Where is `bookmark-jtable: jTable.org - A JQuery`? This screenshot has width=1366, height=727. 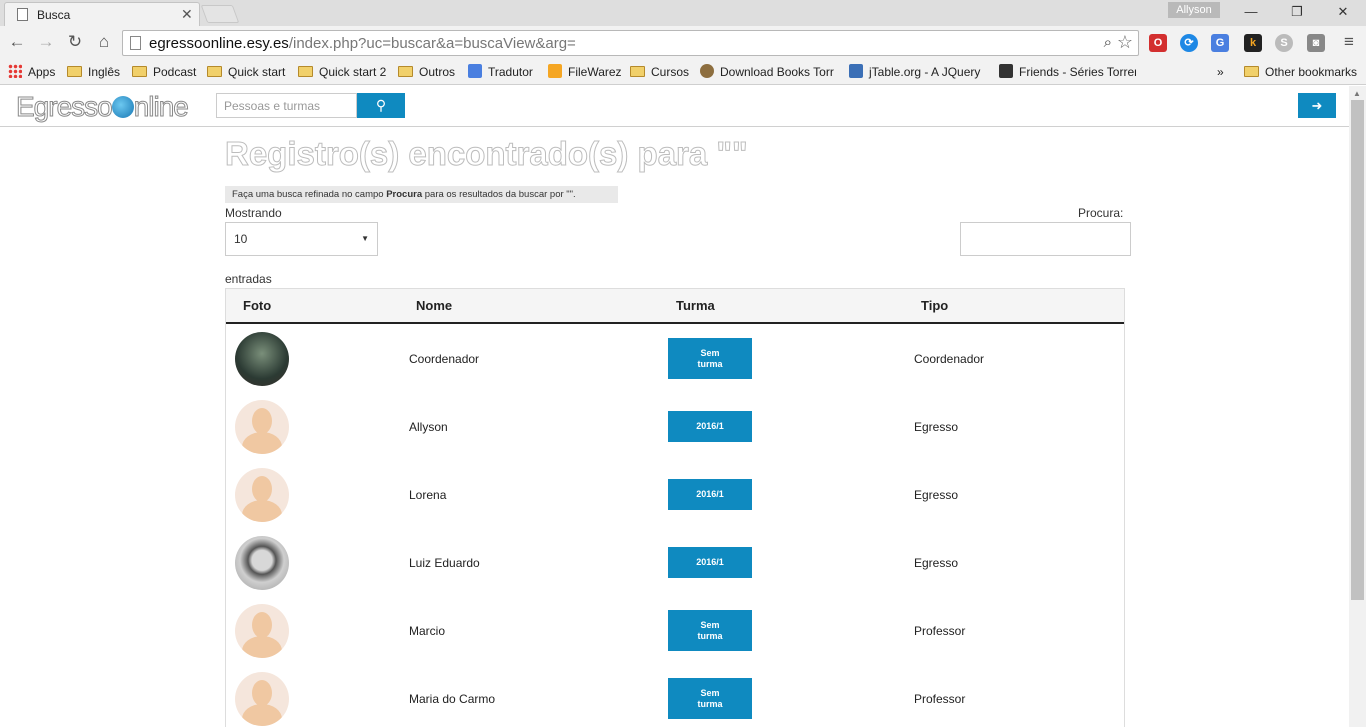 bookmark-jtable: jTable.org - A JQuery is located at coordinates (917, 72).